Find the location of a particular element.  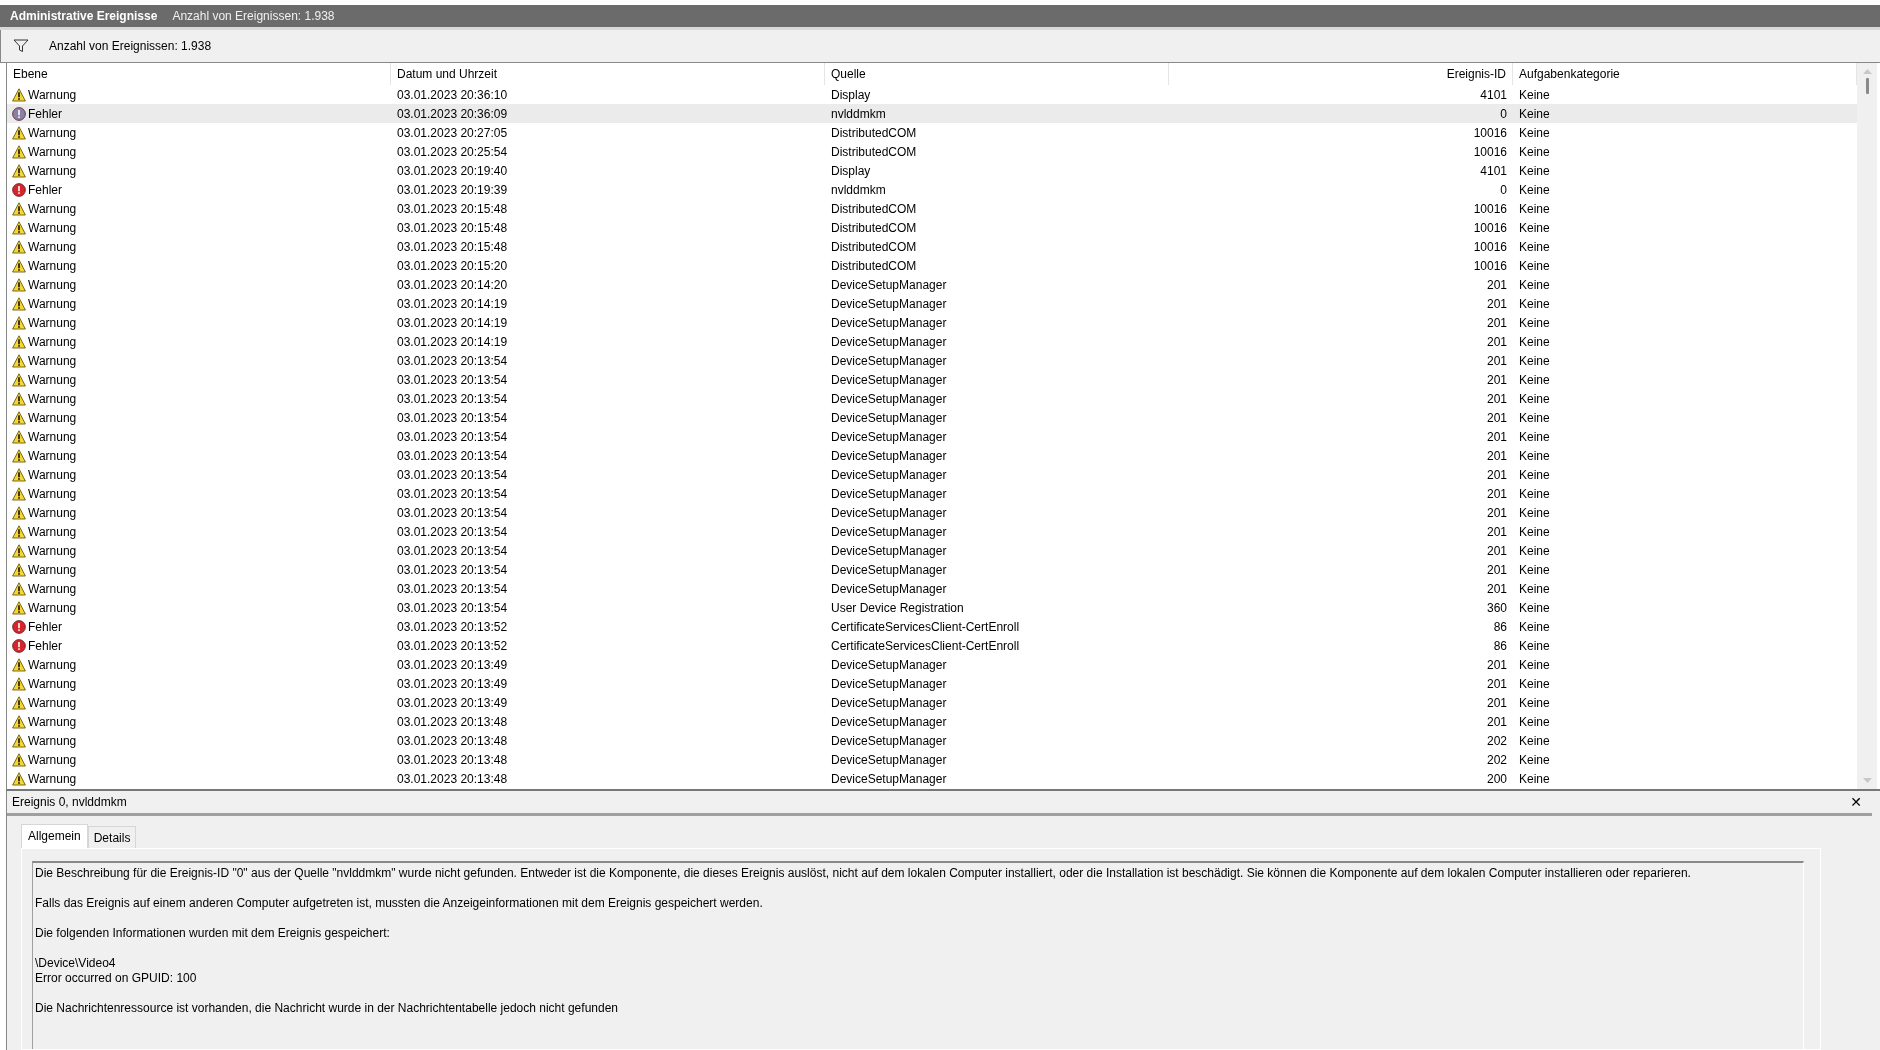

event-row: Warnung 03.01.2023 20:13:48 DeviceSetupManager 200 Keine is located at coordinates (932, 778).